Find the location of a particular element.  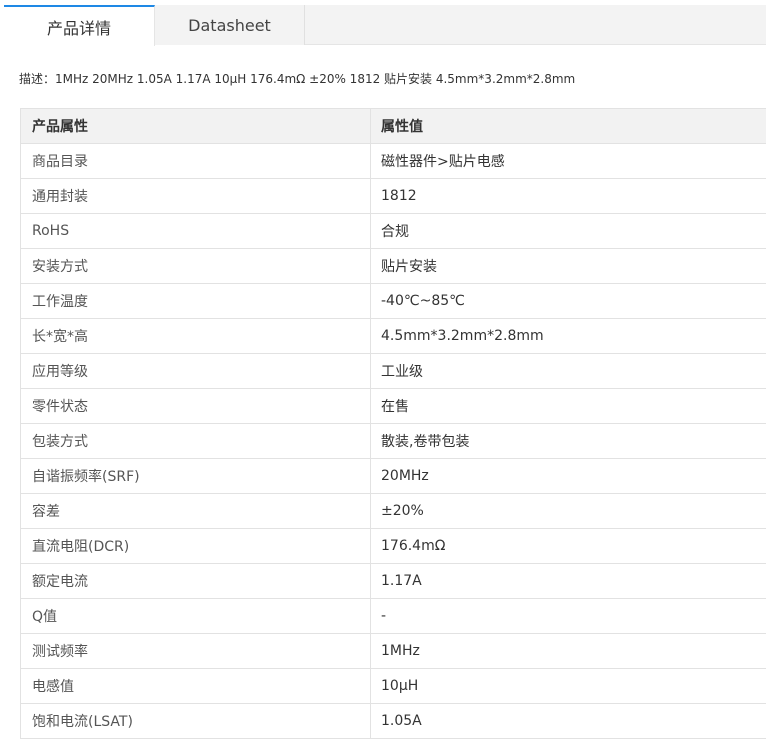

attribute-cell: 电感值 is located at coordinates (195, 686).